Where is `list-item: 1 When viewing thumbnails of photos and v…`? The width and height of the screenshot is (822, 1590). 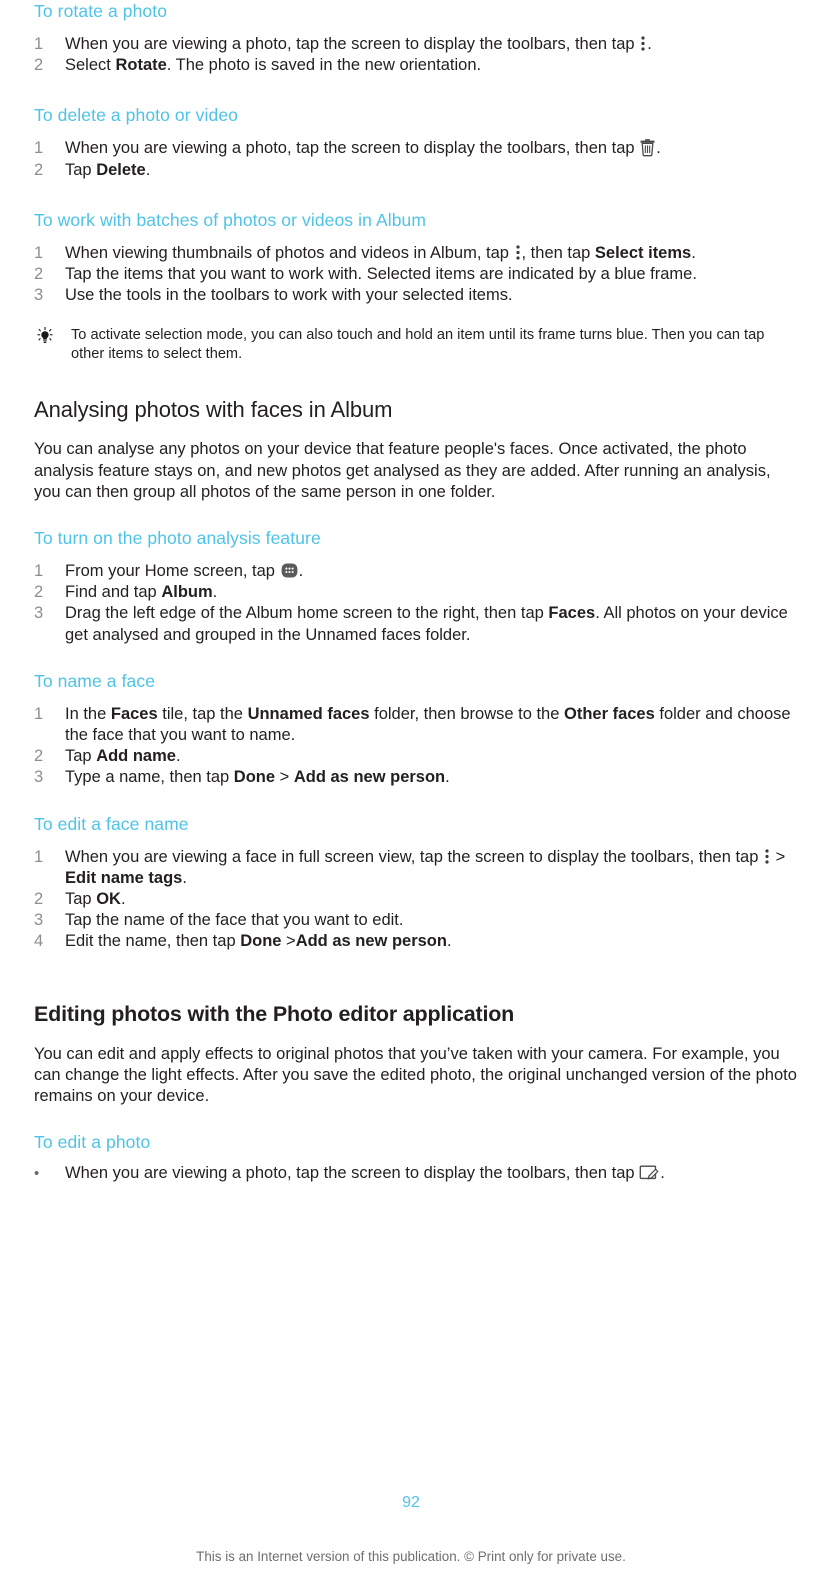
list-item: 1 When viewing thumbnails of photos and v… is located at coordinates (416, 253).